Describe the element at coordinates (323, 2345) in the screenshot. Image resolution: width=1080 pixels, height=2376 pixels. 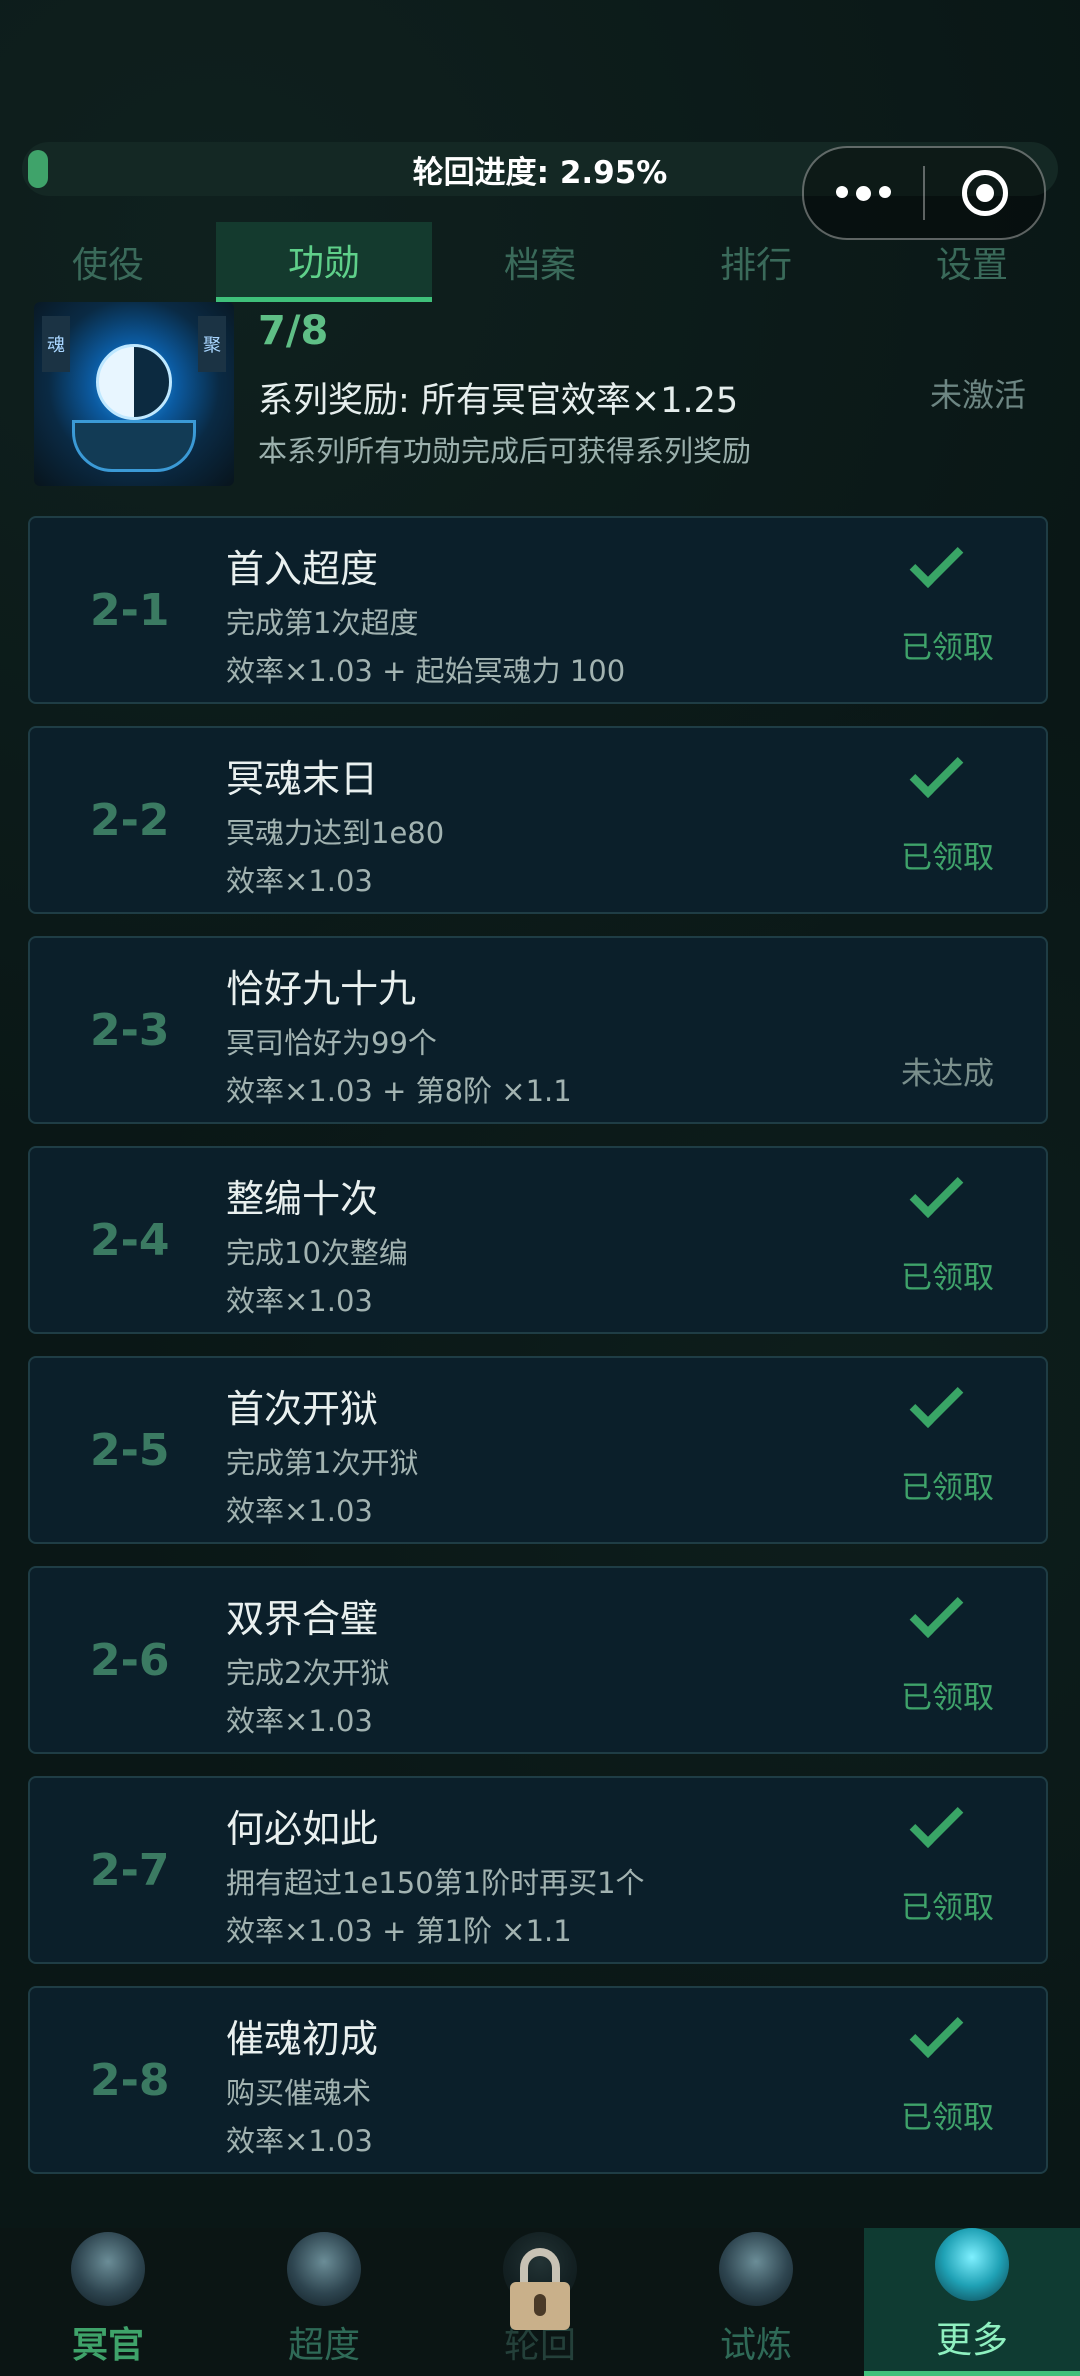
I see `nav-label: 超度` at that location.